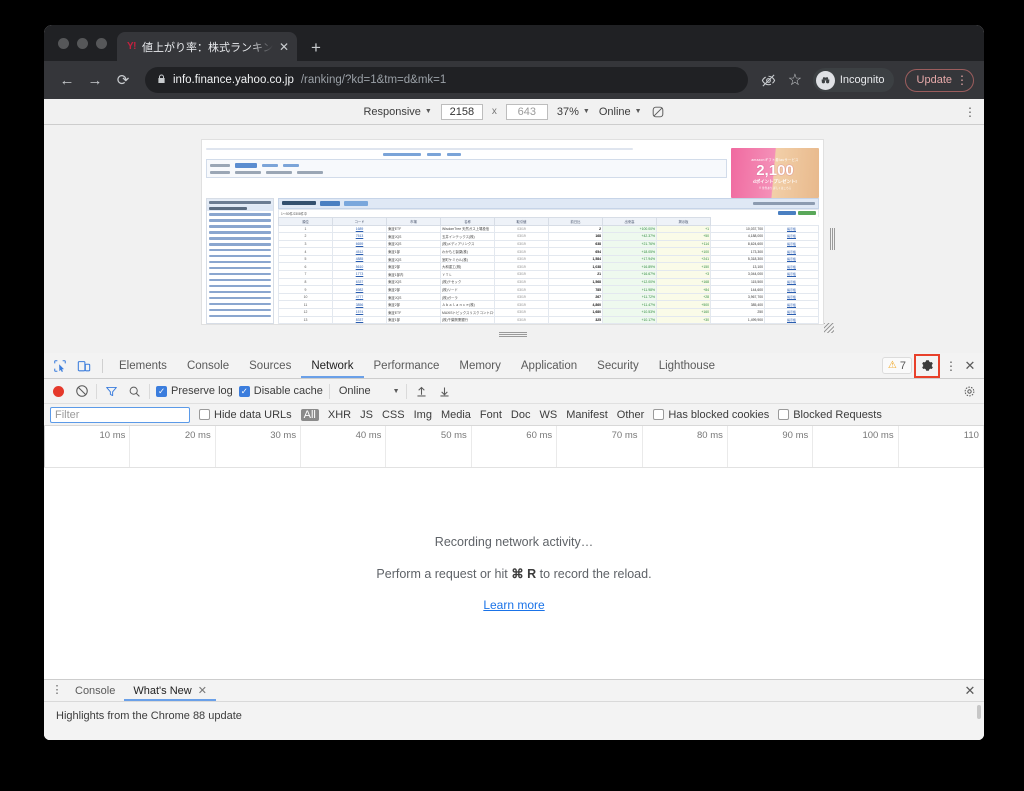  What do you see at coordinates (456, 415) in the screenshot?
I see `filter-type-media: Media` at bounding box center [456, 415].